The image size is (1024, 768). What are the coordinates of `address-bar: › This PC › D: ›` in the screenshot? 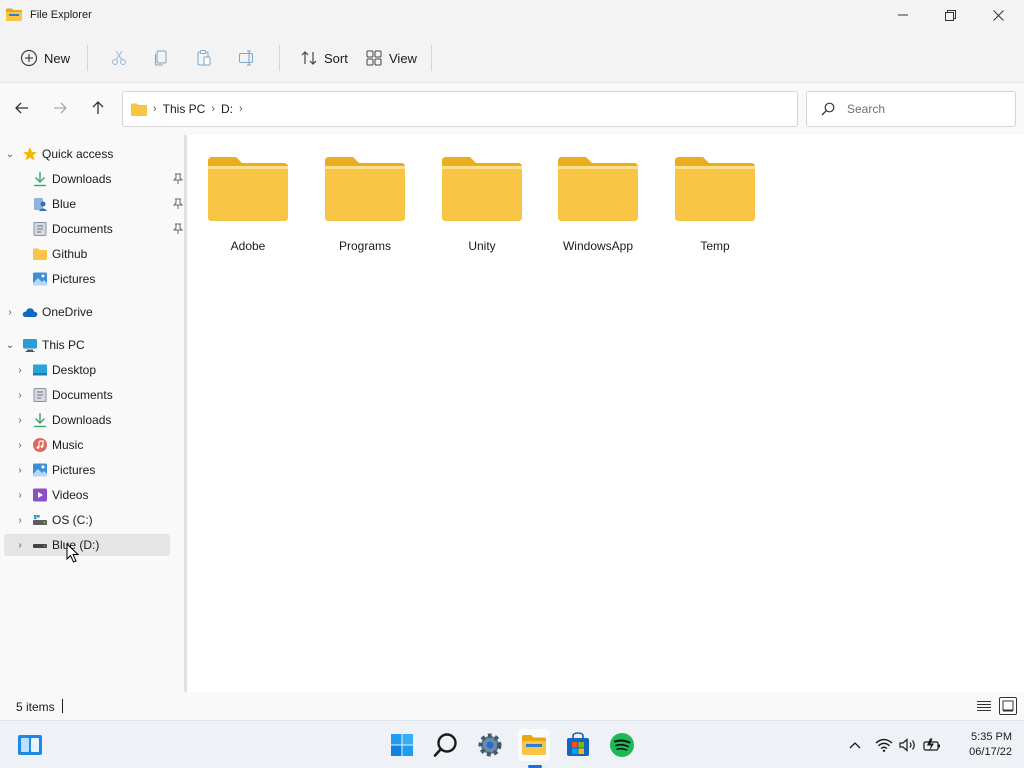 It's located at (460, 109).